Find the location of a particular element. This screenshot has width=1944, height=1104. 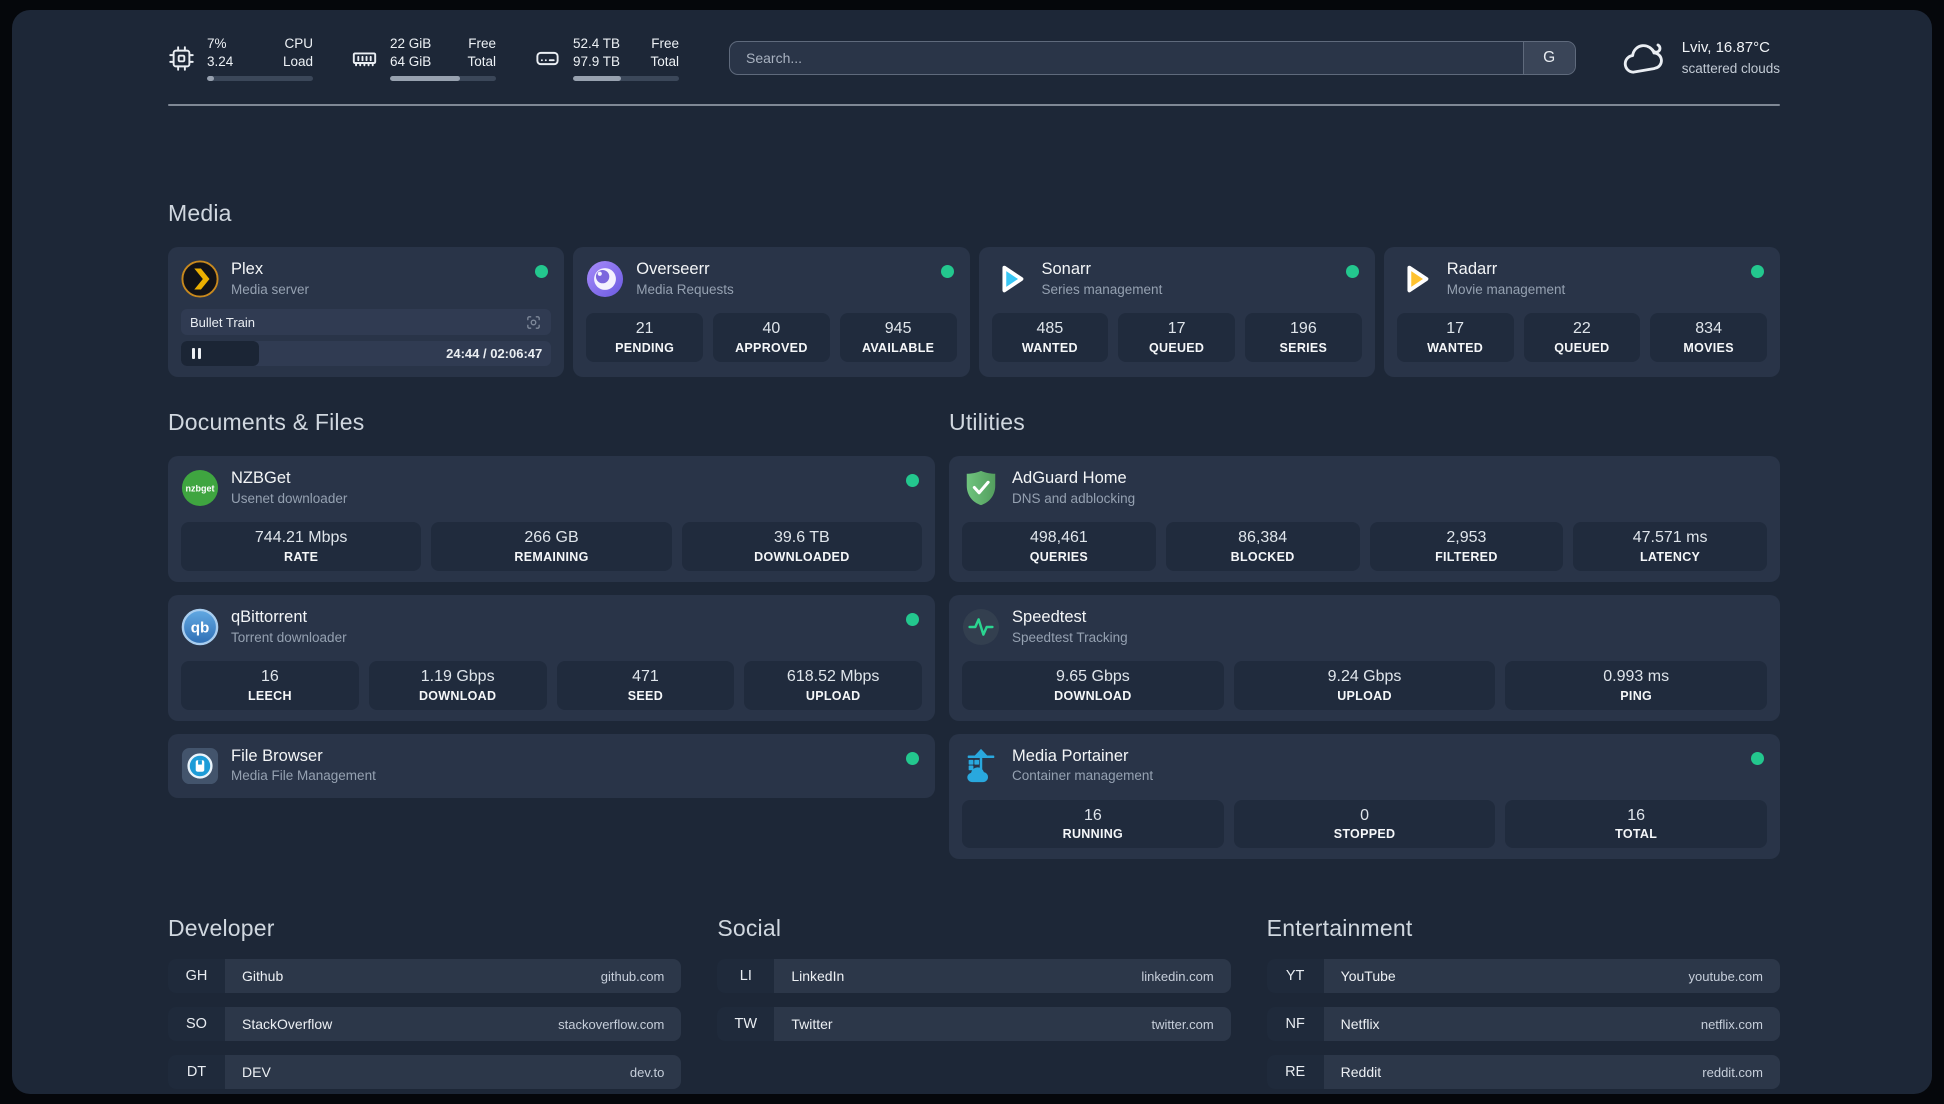

stat-block: 39.6 TB DOWNLOADED is located at coordinates (802, 546).